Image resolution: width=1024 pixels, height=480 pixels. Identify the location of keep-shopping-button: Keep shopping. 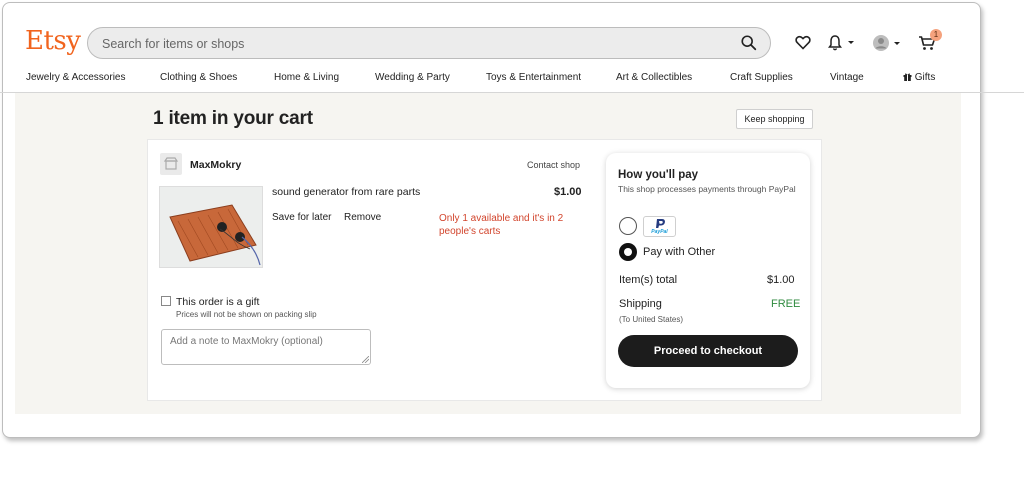
(774, 119).